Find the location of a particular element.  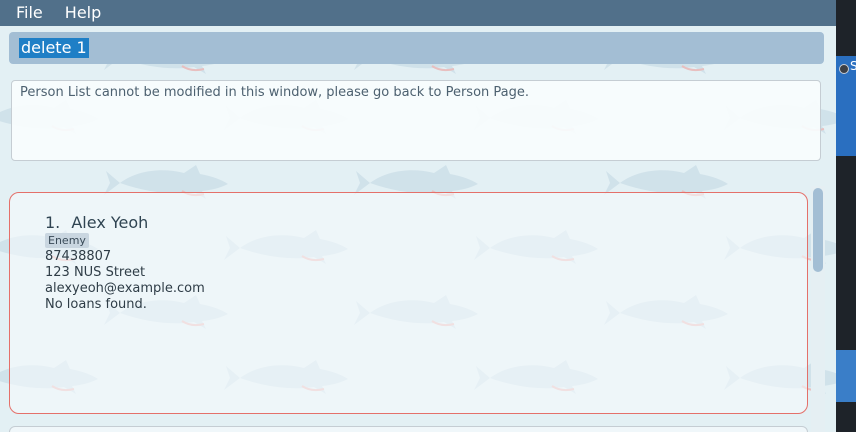

background-desktop-strip: S is located at coordinates (846, 216).